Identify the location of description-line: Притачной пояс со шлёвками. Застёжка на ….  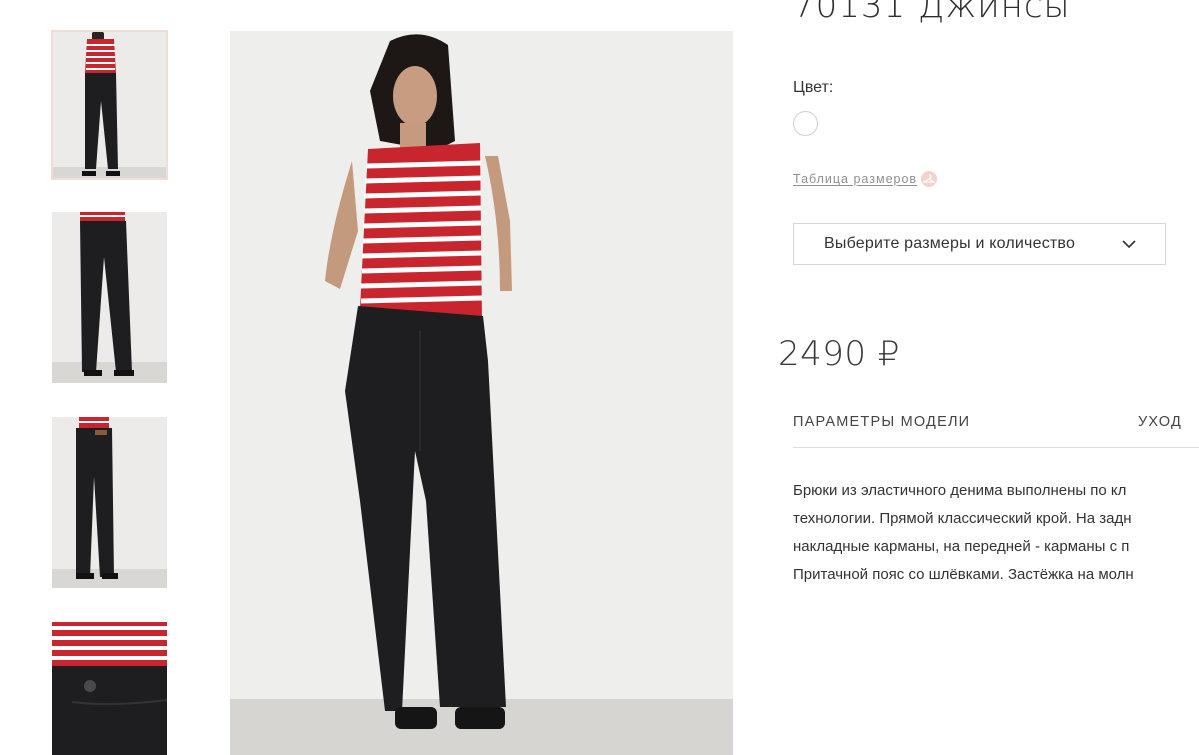
(963, 574).